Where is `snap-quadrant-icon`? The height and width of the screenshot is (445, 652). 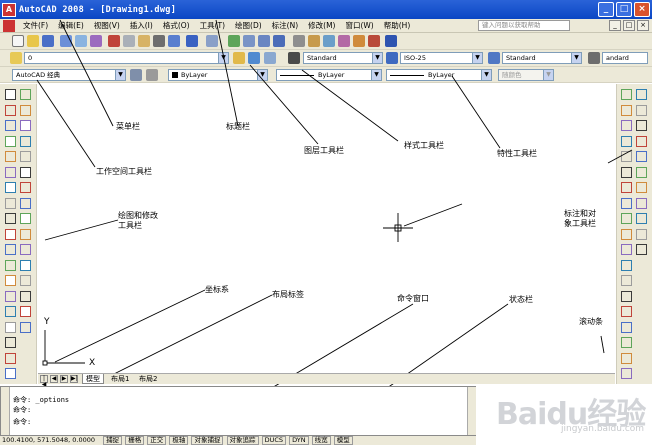
snap-quadrant-icon is located at coordinates (641, 156).